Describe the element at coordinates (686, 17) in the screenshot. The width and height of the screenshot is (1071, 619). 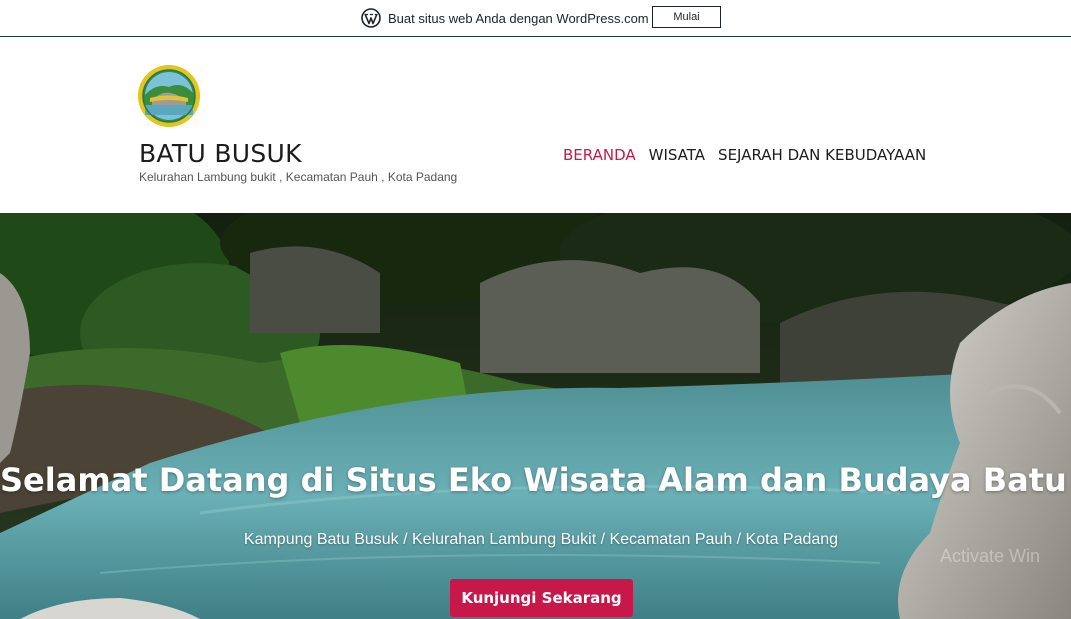
I see `start-button: Mulai` at that location.